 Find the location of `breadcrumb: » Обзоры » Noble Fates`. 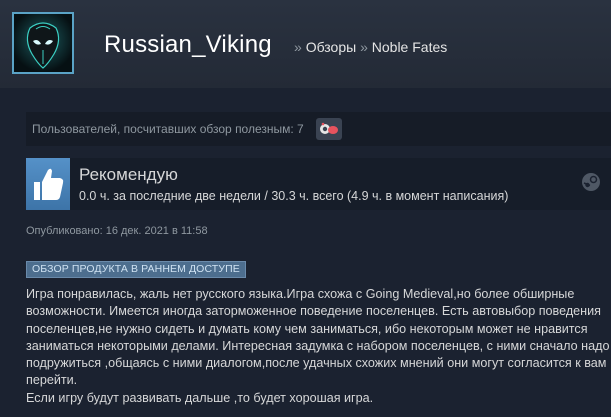

breadcrumb: » Обзоры » Noble Fates is located at coordinates (370, 47).